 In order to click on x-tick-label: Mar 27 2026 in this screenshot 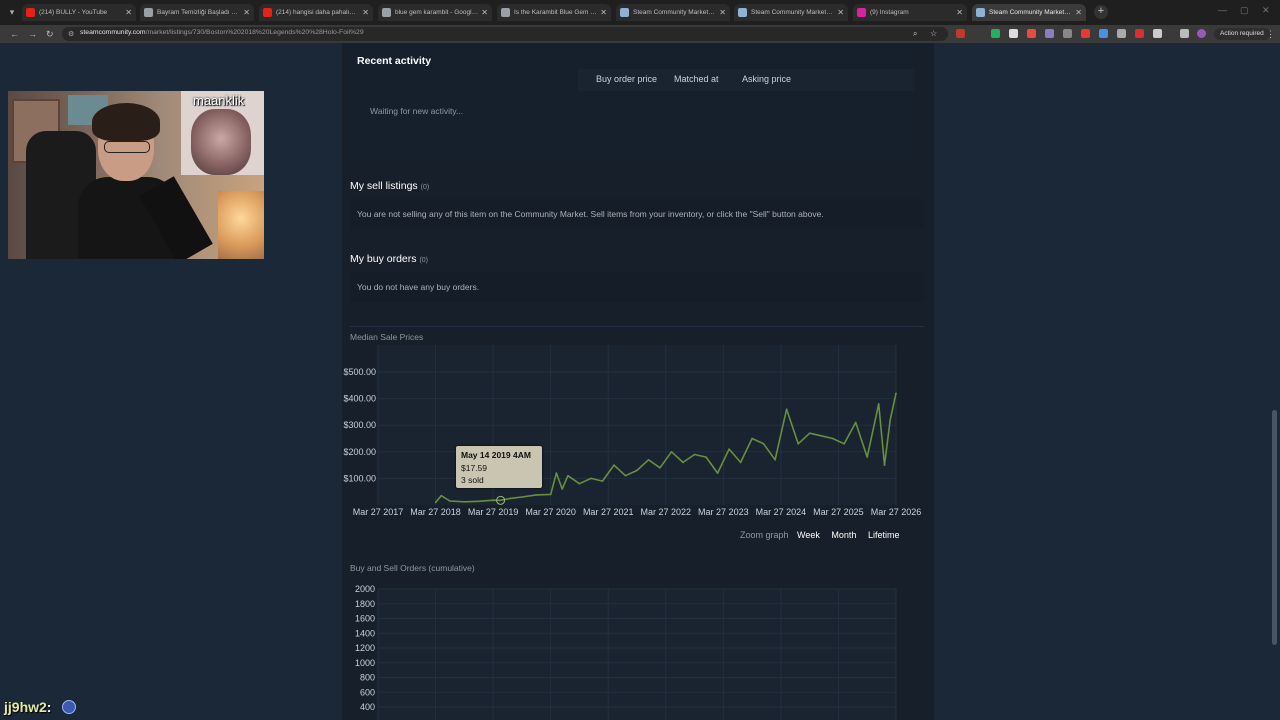, I will do `click(896, 512)`.